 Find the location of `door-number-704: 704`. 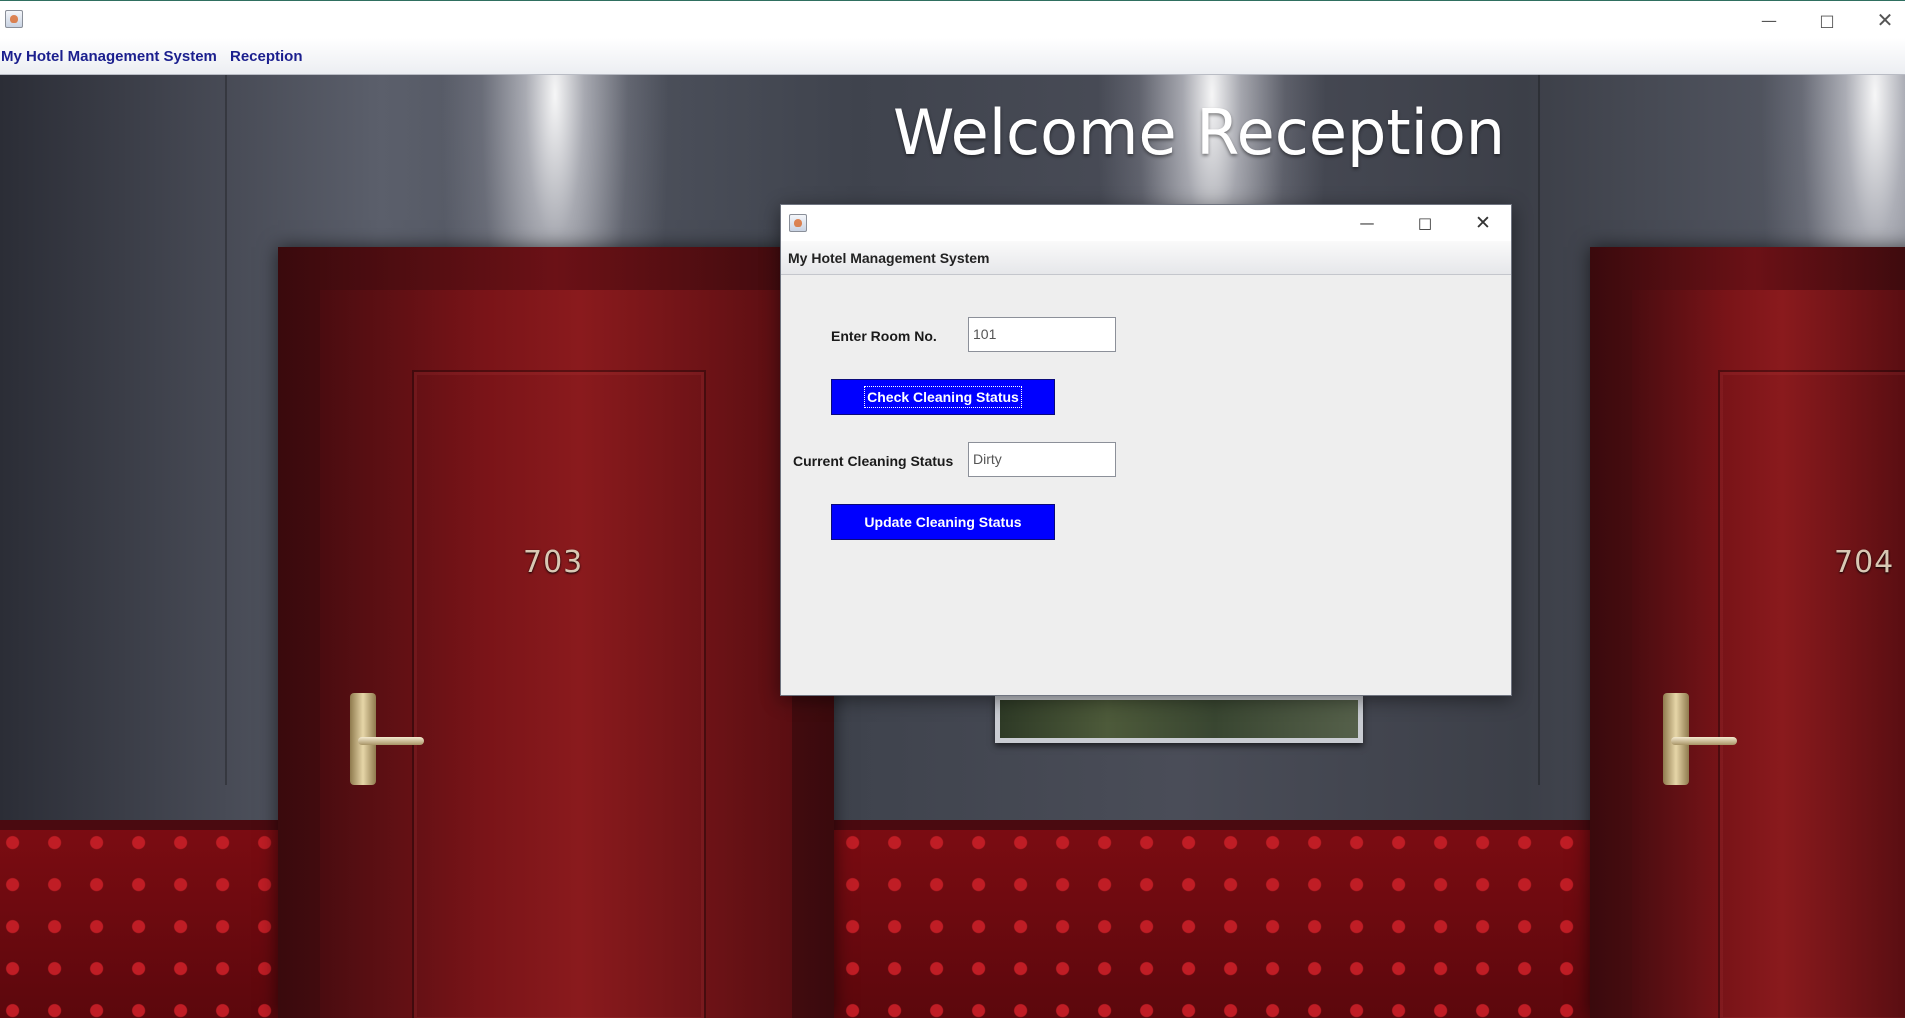

door-number-704: 704 is located at coordinates (1864, 562).